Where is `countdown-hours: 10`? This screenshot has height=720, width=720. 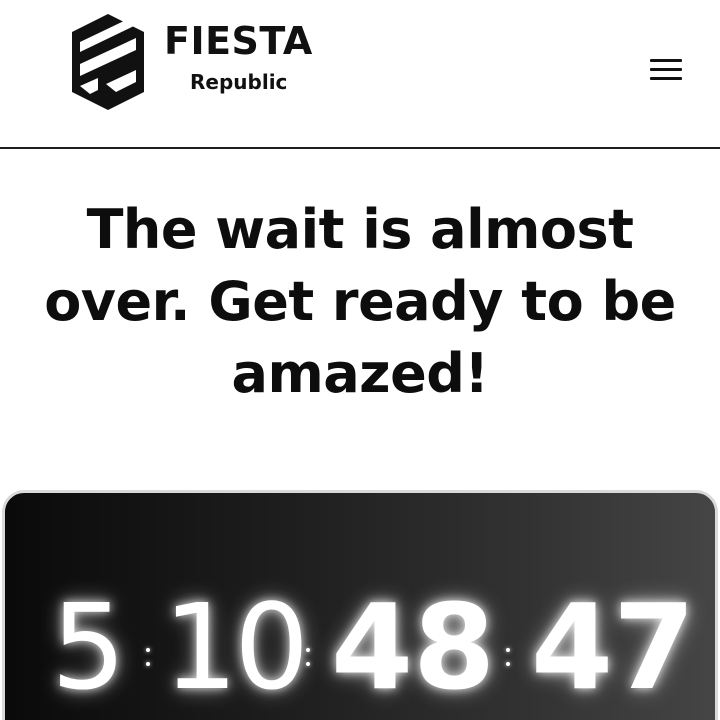
countdown-hours: 10 is located at coordinates (236, 647).